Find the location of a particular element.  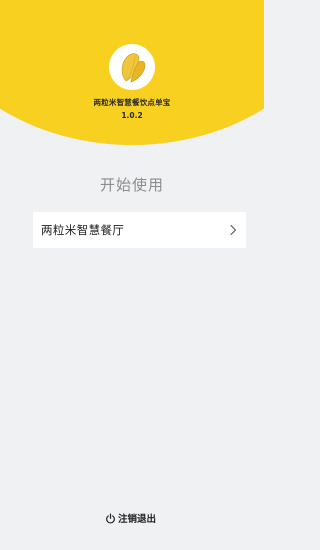

page-title: 开始使用 is located at coordinates (131, 185).